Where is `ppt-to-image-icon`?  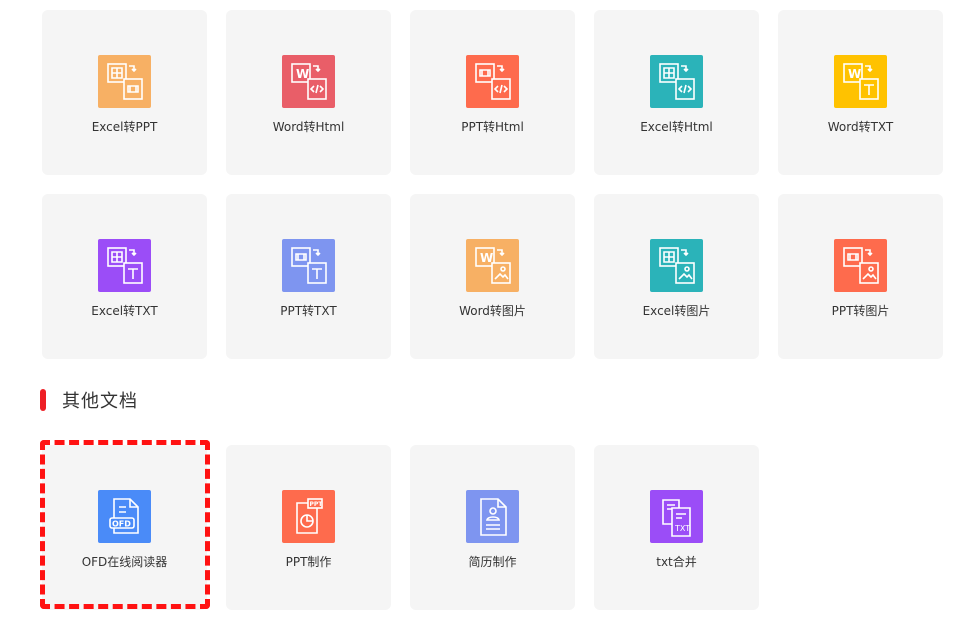 ppt-to-image-icon is located at coordinates (860, 265).